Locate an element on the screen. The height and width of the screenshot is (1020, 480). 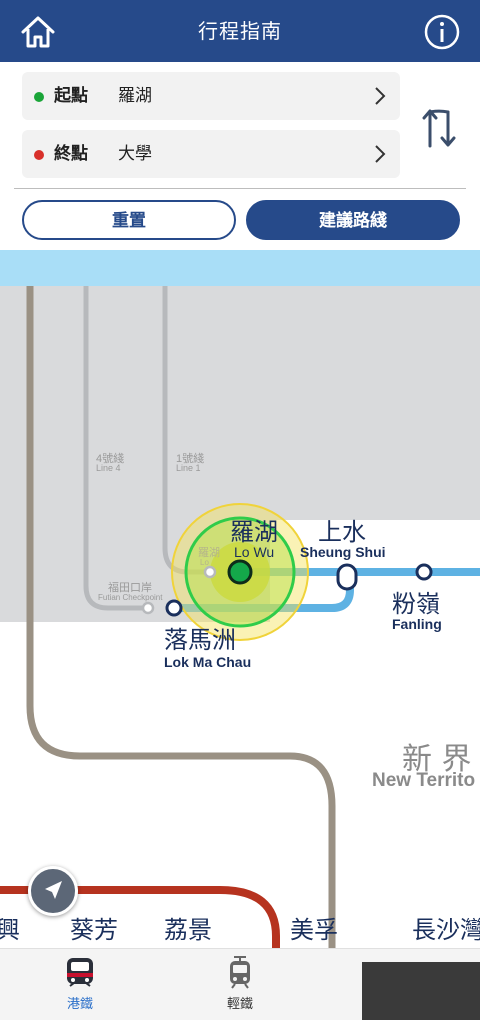
line-1-label-en: Line 1 is located at coordinates (188, 468).